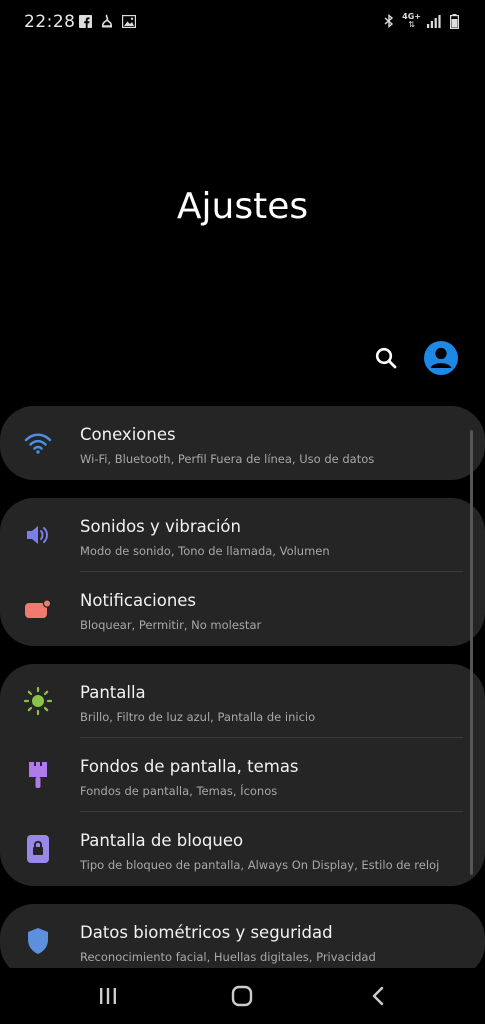  Describe the element at coordinates (38, 941) in the screenshot. I see `shield-icon` at that location.